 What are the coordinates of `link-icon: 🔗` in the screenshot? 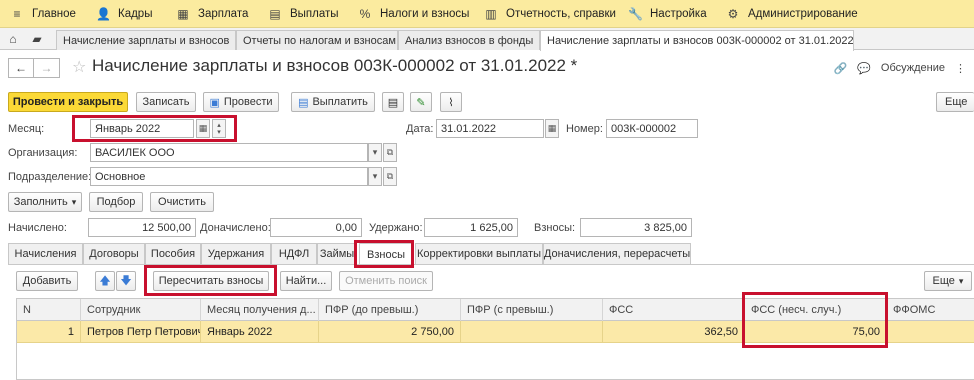 It's located at (841, 68).